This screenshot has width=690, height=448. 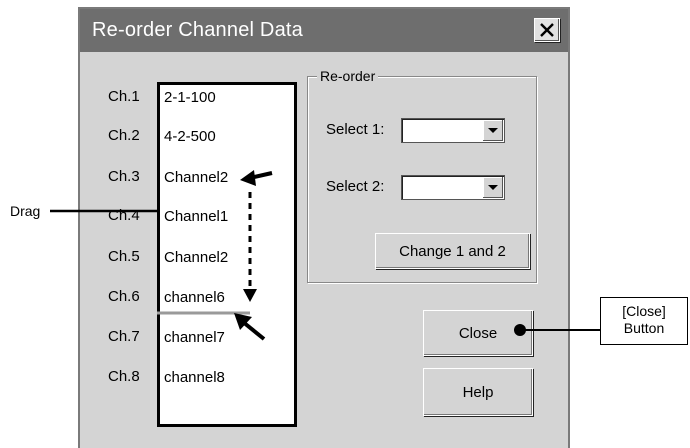 I want to click on list-item: channel8, so click(x=194, y=377).